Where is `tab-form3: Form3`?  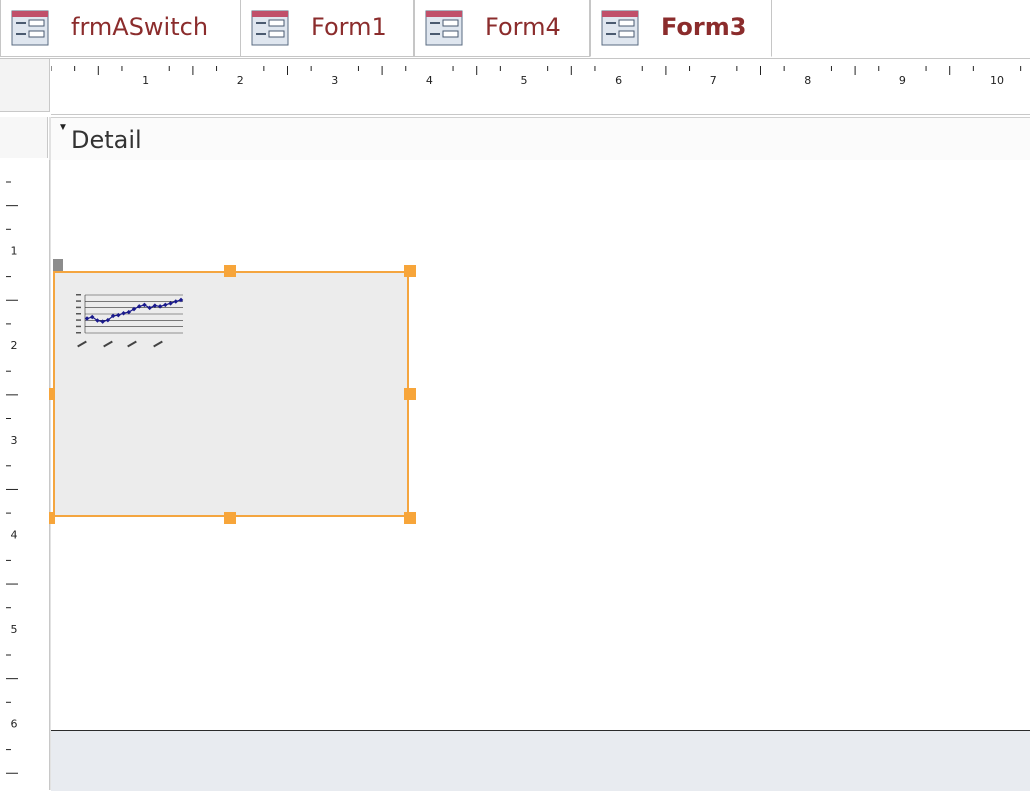 tab-form3: Form3 is located at coordinates (681, 28).